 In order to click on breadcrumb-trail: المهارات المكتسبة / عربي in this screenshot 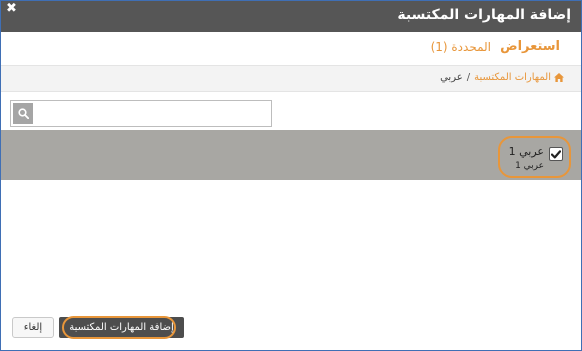, I will do `click(502, 77)`.